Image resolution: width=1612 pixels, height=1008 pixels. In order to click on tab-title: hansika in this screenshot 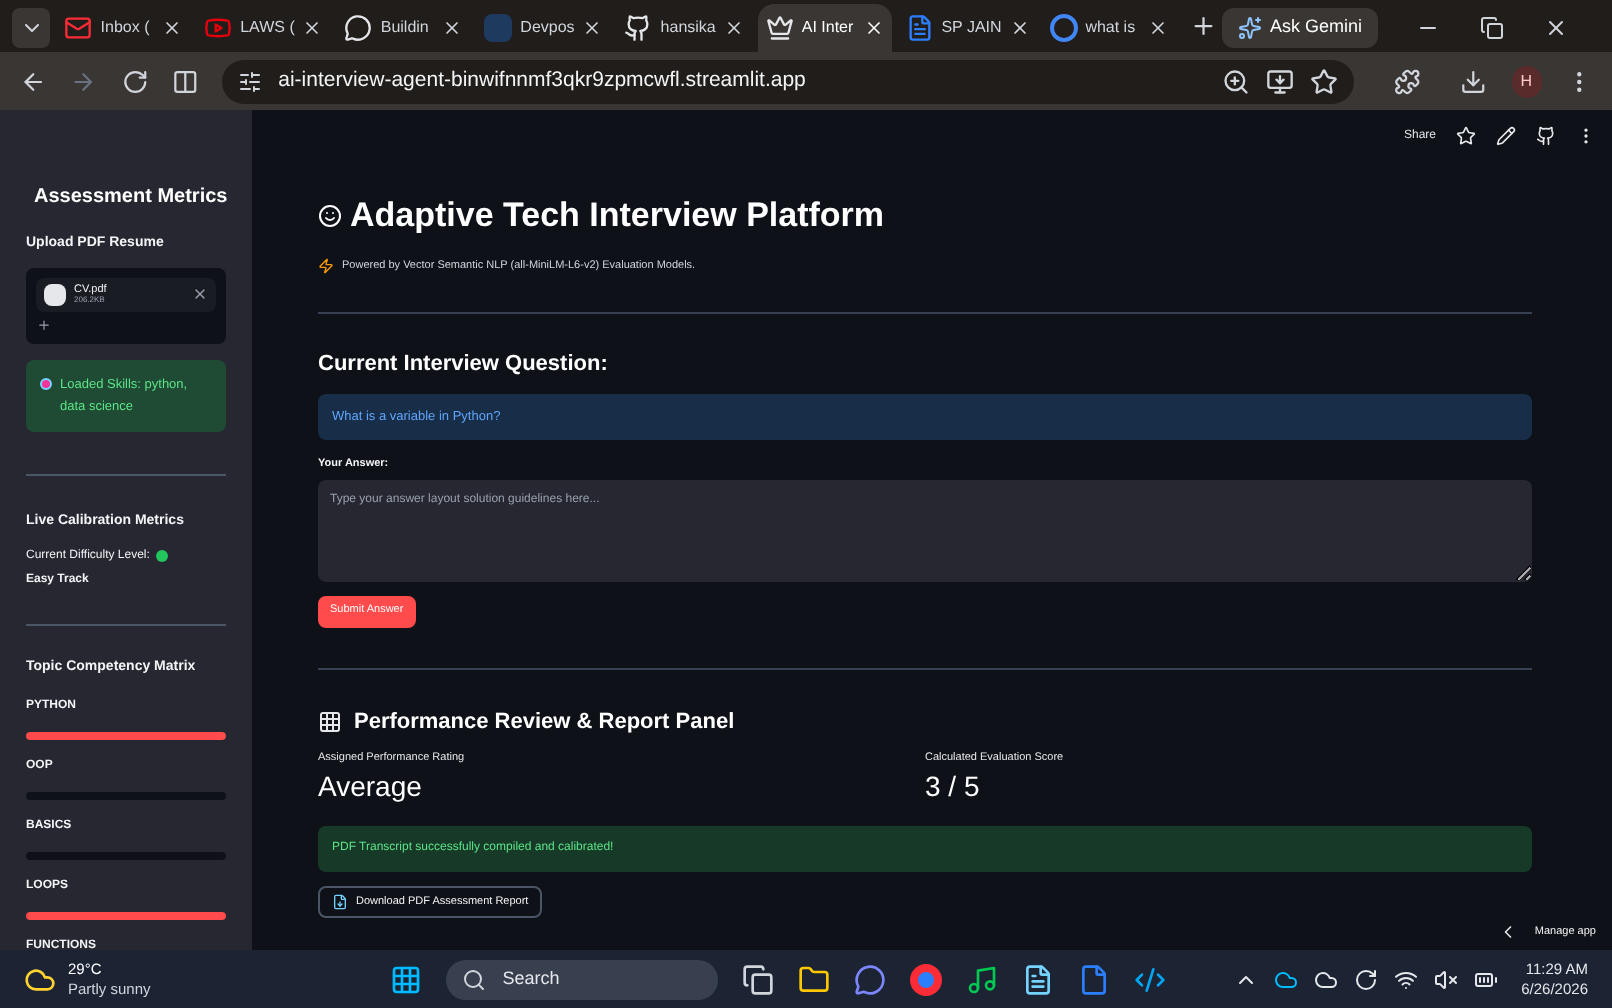, I will do `click(688, 28)`.